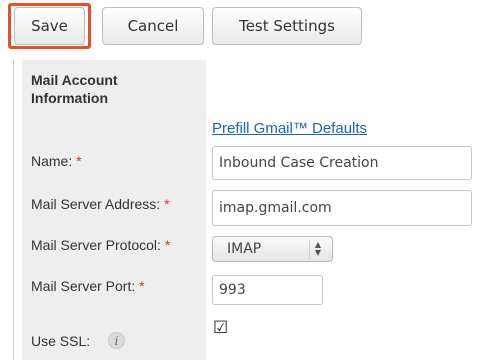 The height and width of the screenshot is (360, 477). I want to click on protocol-label: Mail Server Protocol:, so click(96, 245).